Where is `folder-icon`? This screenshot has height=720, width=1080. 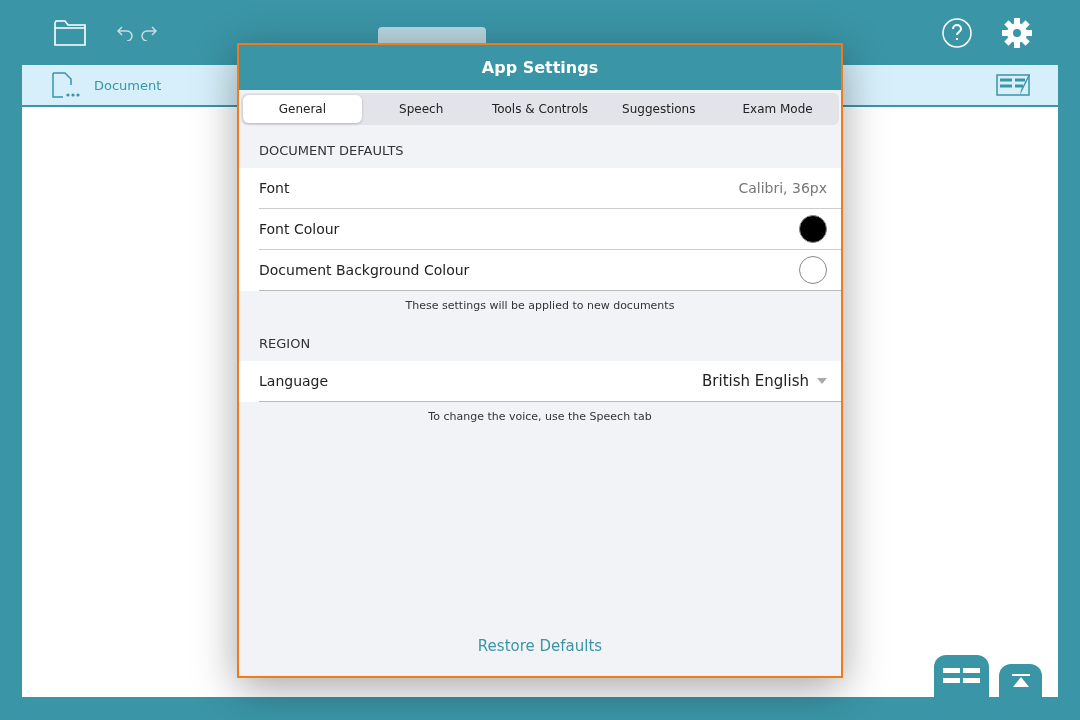 folder-icon is located at coordinates (70, 32).